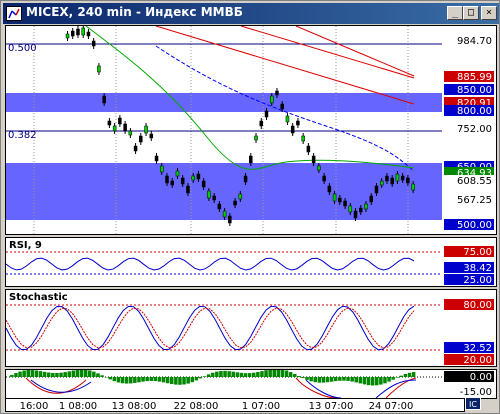 The height and width of the screenshot is (414, 500). What do you see at coordinates (477, 280) in the screenshot?
I see `svg-text: 25.00` at bounding box center [477, 280].